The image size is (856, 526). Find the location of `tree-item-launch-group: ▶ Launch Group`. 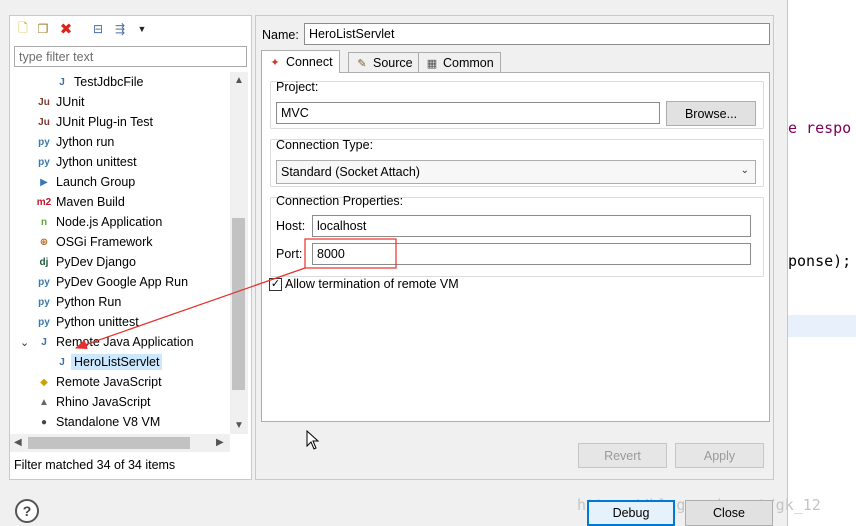

tree-item-launch-group: ▶ Launch Group is located at coordinates (85, 182).